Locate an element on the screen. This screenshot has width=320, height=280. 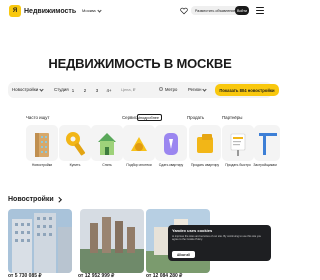
metro-icon is located at coordinates (161, 89).